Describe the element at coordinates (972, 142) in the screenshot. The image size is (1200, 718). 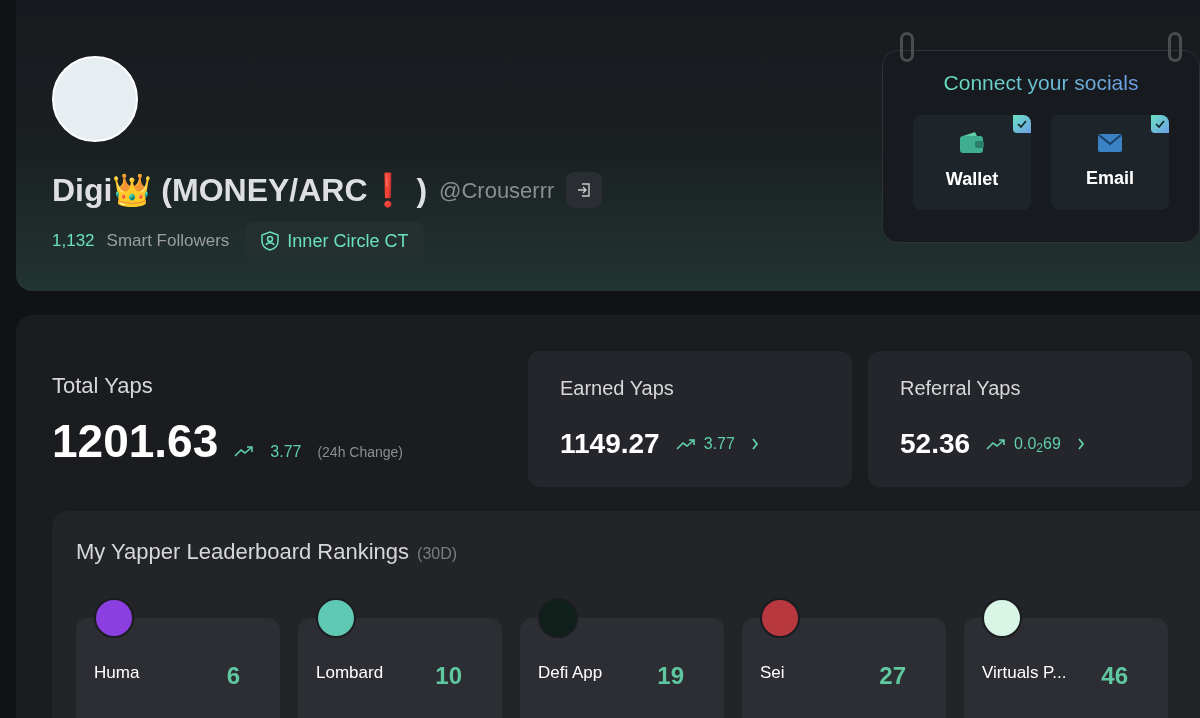
I see `wallet-icon` at that location.